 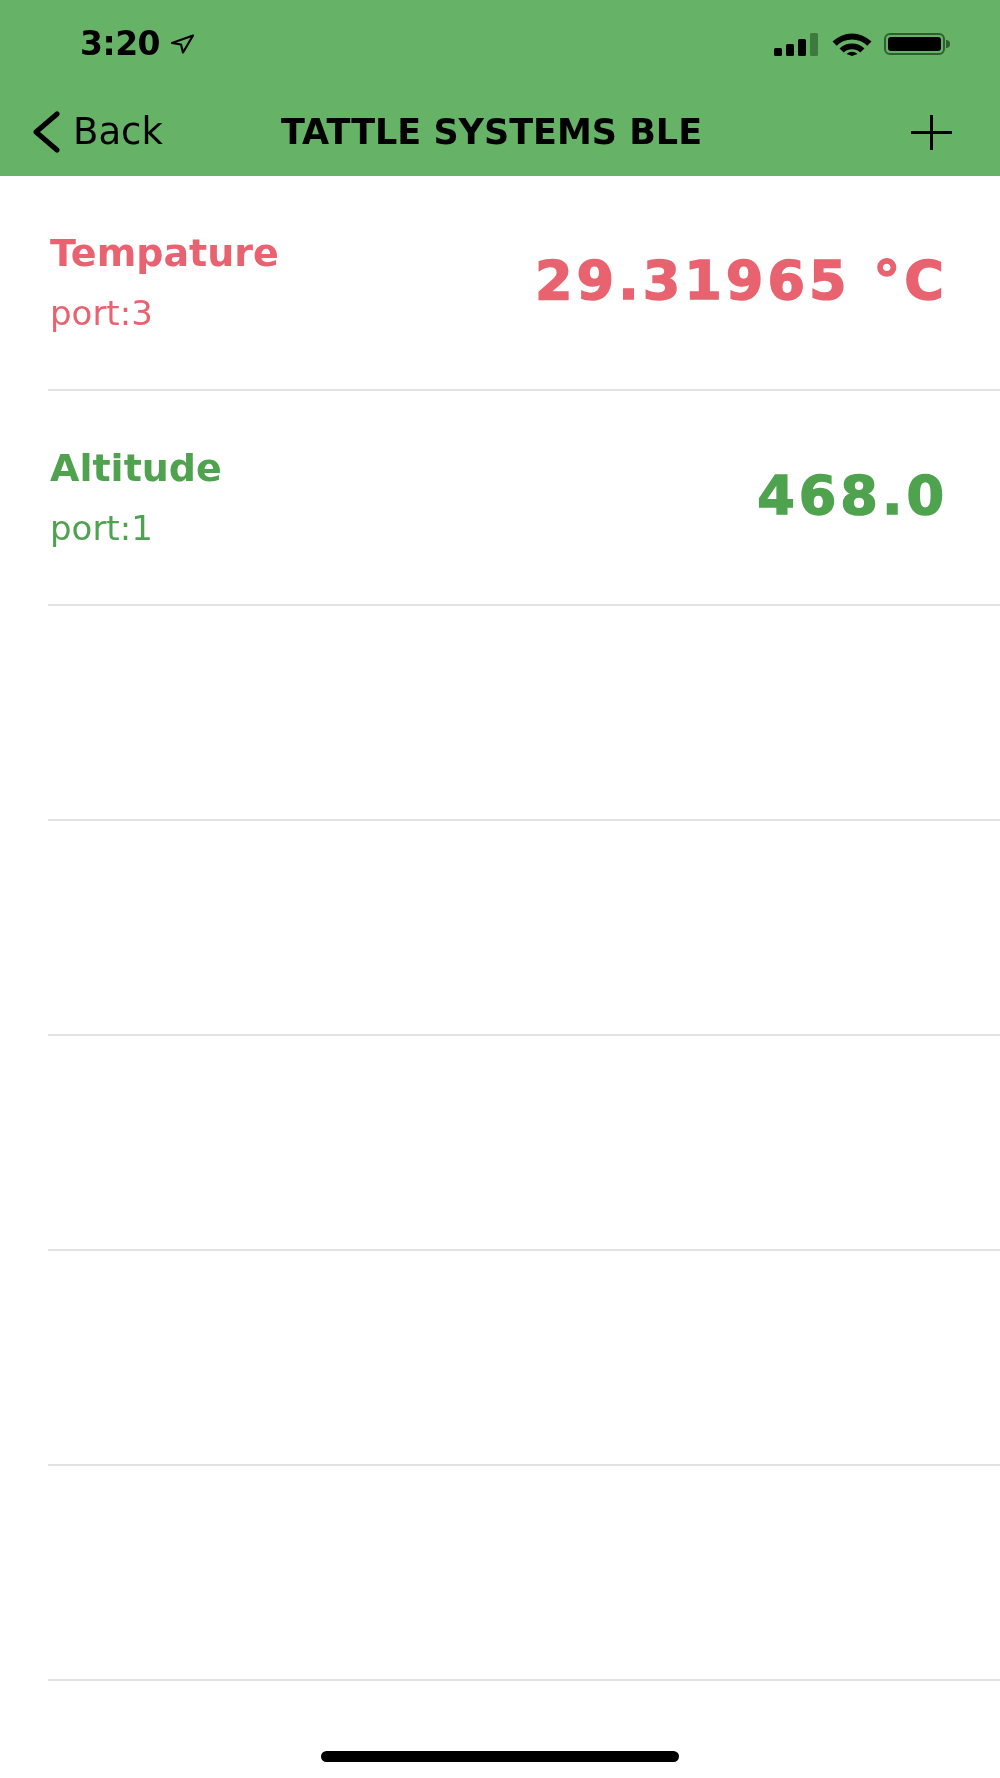 What do you see at coordinates (120, 44) in the screenshot?
I see `status-time: 3:20` at bounding box center [120, 44].